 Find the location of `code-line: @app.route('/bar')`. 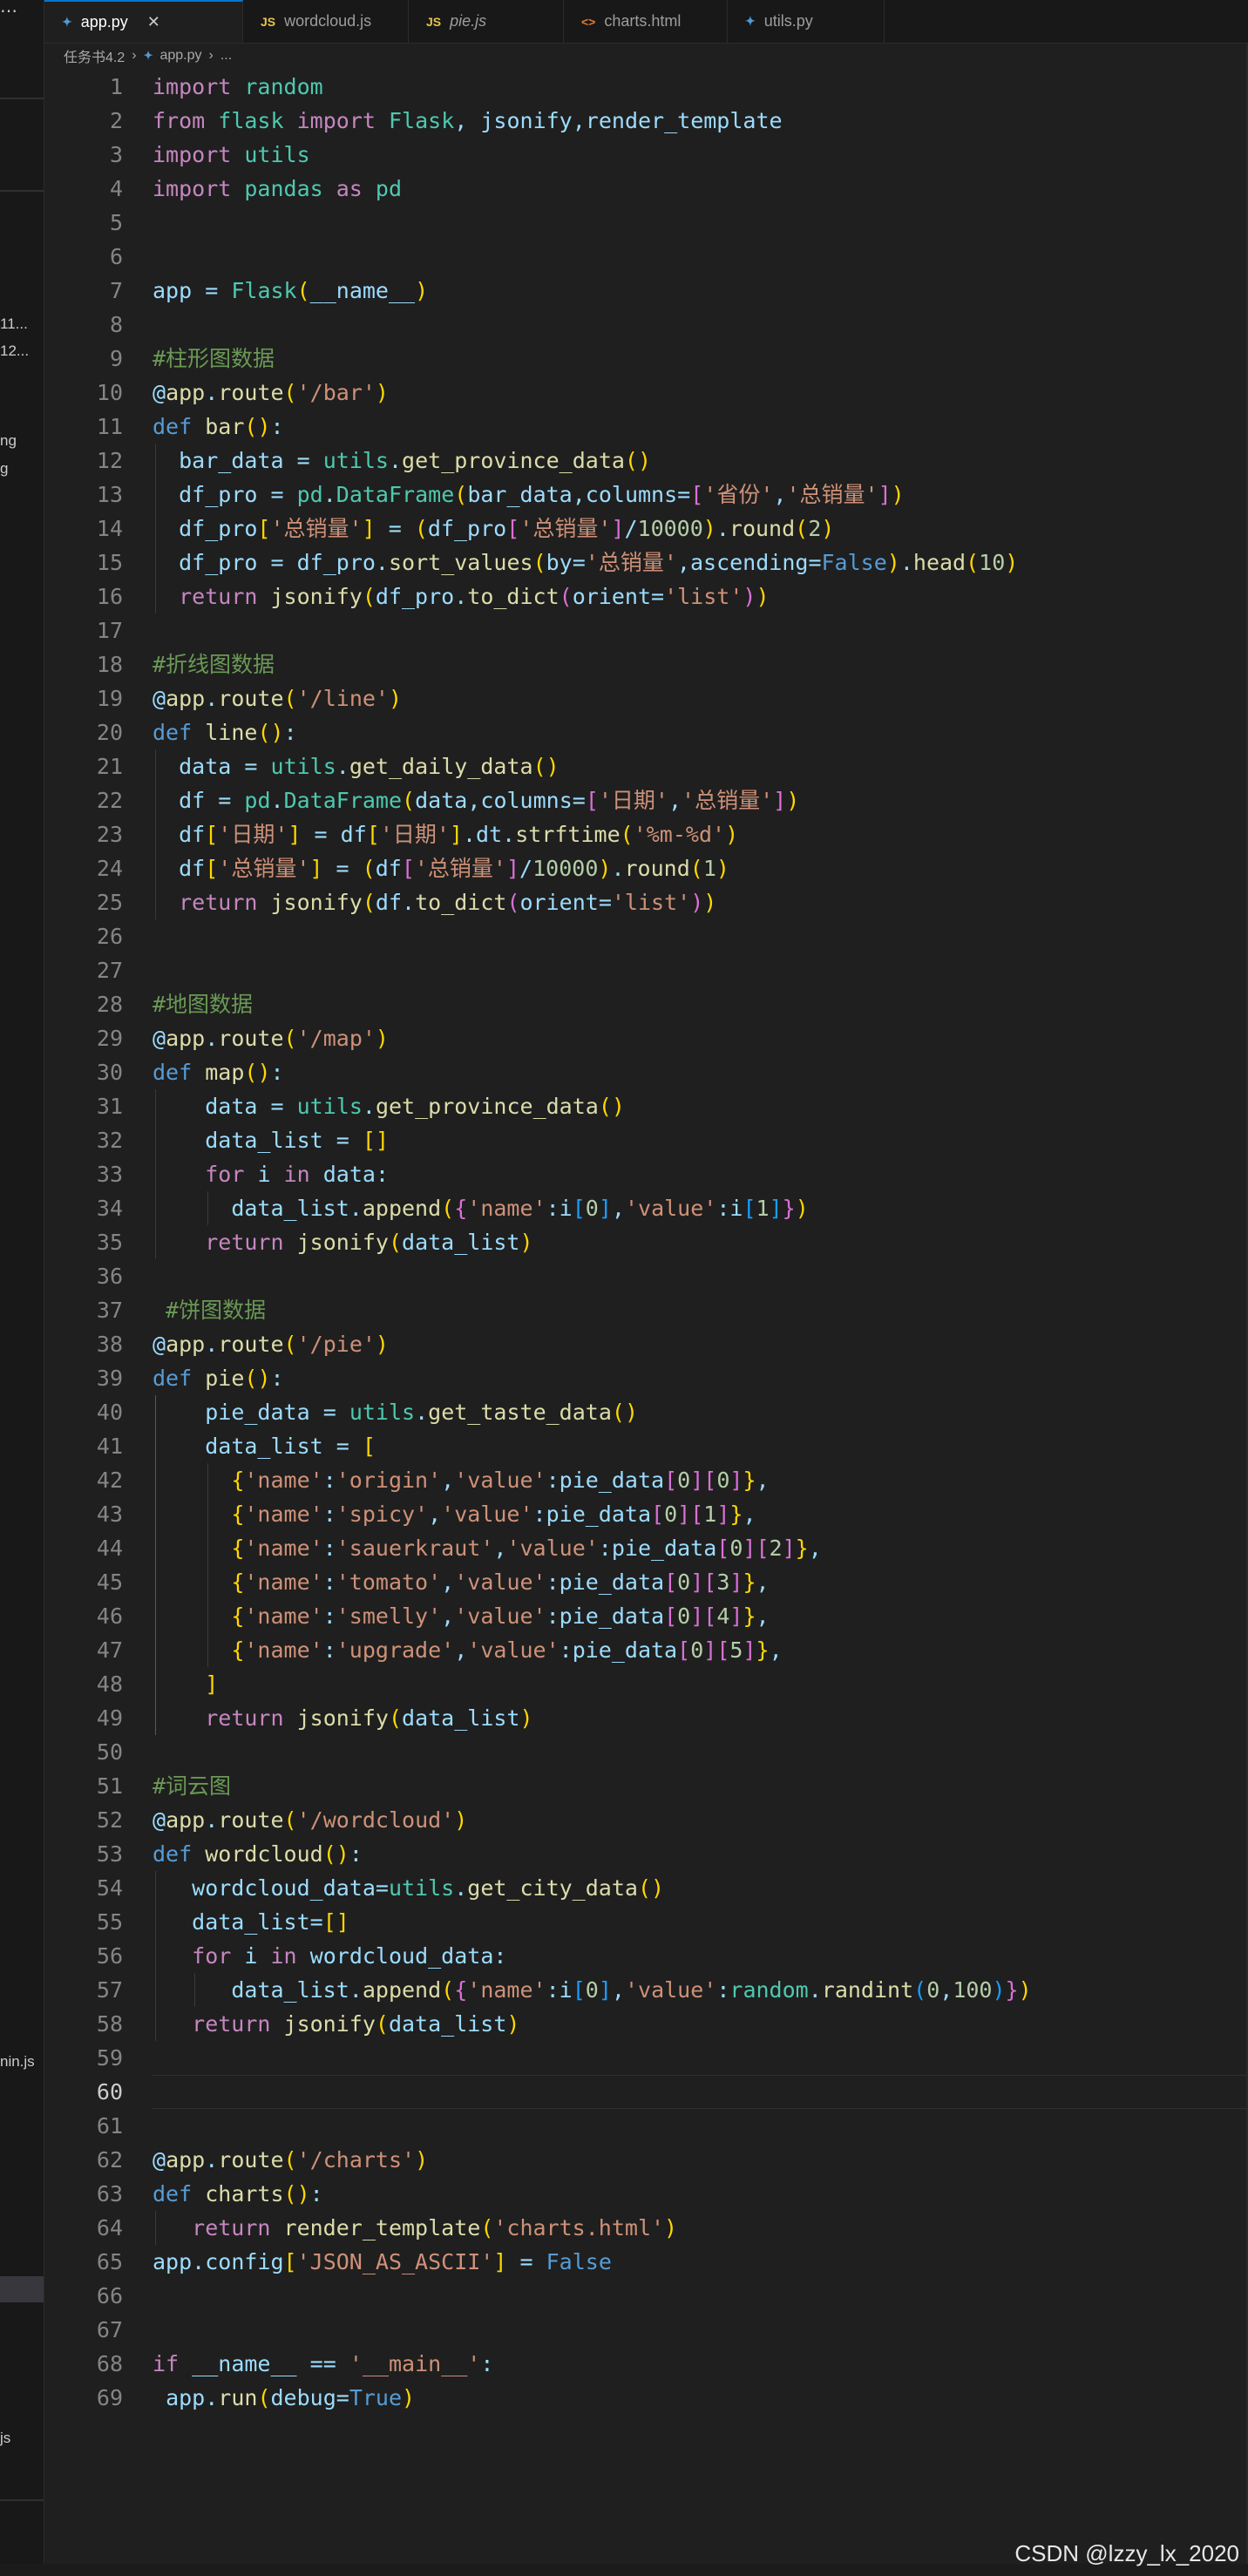

code-line: @app.route('/bar') is located at coordinates (271, 393).